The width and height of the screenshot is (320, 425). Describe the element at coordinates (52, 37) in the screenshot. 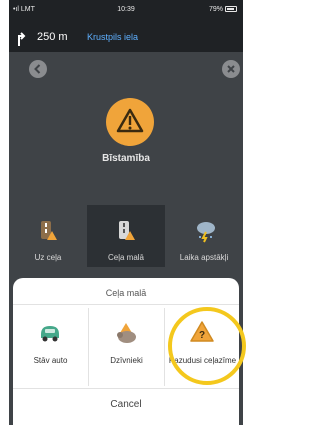

I see `distance-label: 250 m` at that location.